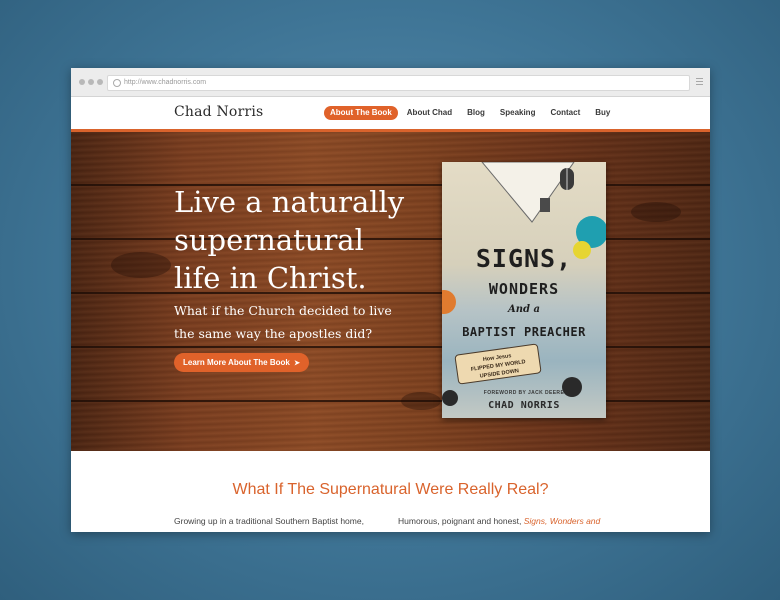  What do you see at coordinates (283, 310) in the screenshot?
I see `hero-subtitle-line: What if the Church decided to live` at bounding box center [283, 310].